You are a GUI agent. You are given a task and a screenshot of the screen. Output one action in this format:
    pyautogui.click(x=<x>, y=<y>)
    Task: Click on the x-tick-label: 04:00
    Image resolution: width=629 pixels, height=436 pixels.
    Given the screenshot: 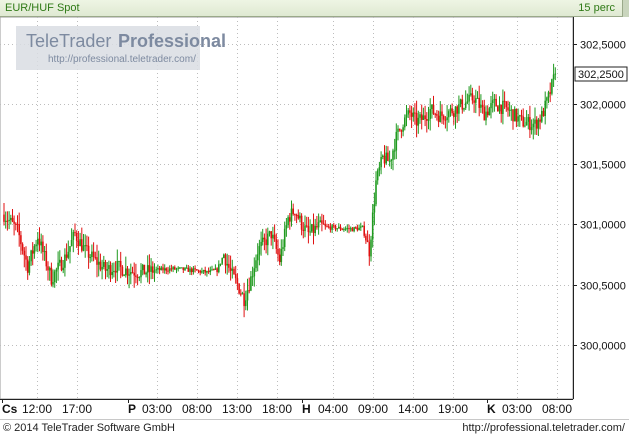 What is the action you would take?
    pyautogui.click(x=333, y=409)
    